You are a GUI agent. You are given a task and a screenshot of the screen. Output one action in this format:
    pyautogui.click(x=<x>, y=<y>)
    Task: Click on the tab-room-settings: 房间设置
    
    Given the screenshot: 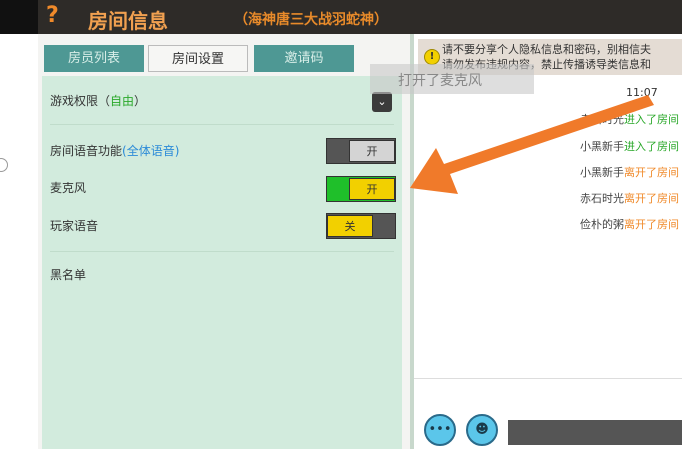 What is the action you would take?
    pyautogui.click(x=198, y=58)
    